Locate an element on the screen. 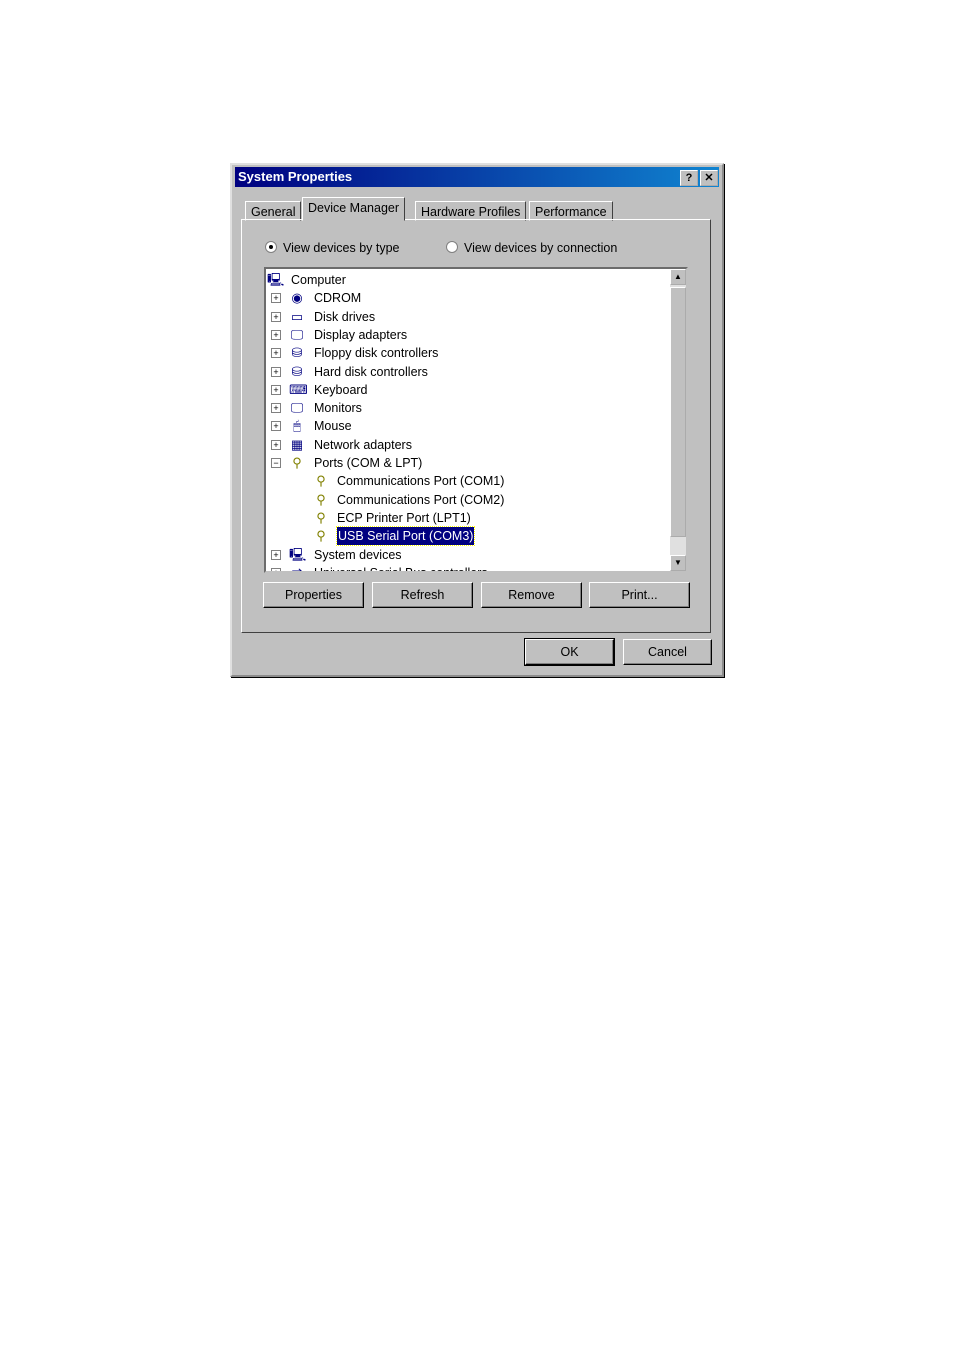 Image resolution: width=954 pixels, height=1351 pixels. tree-item: ⚲ Communications Port (COM2) is located at coordinates (466, 500).